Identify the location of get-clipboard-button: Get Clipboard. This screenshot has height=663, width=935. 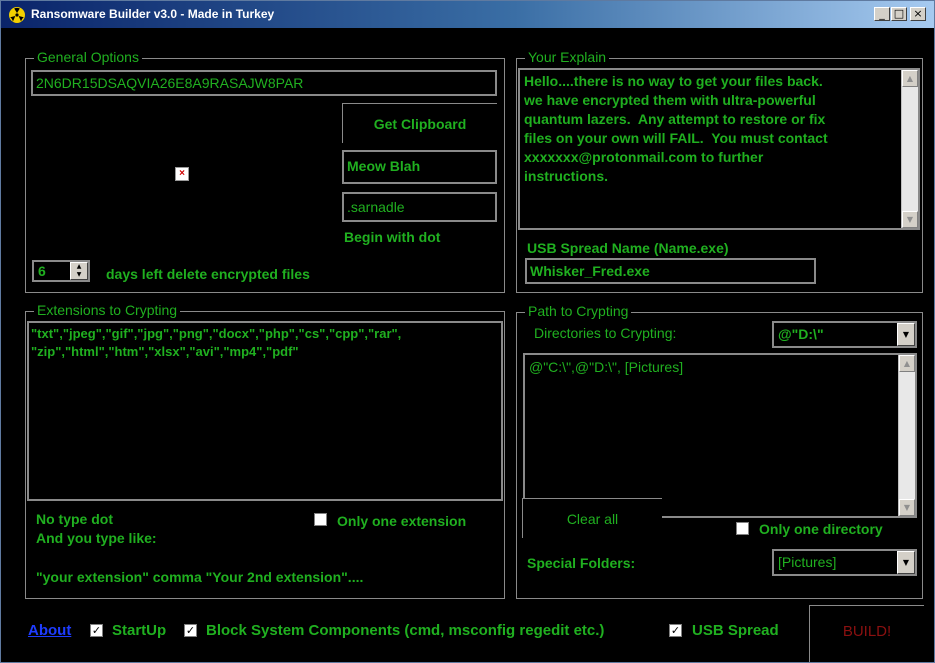
(419, 123).